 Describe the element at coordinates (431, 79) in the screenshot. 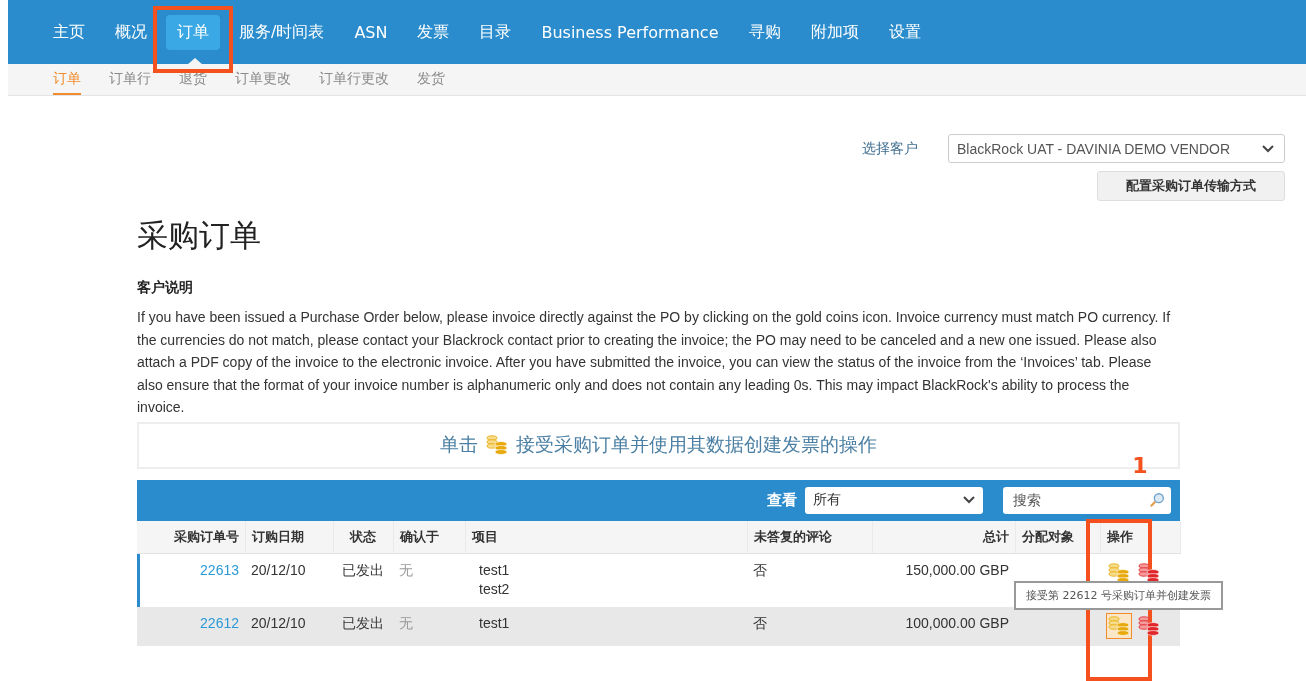

I see `sub-tab: 发货` at that location.